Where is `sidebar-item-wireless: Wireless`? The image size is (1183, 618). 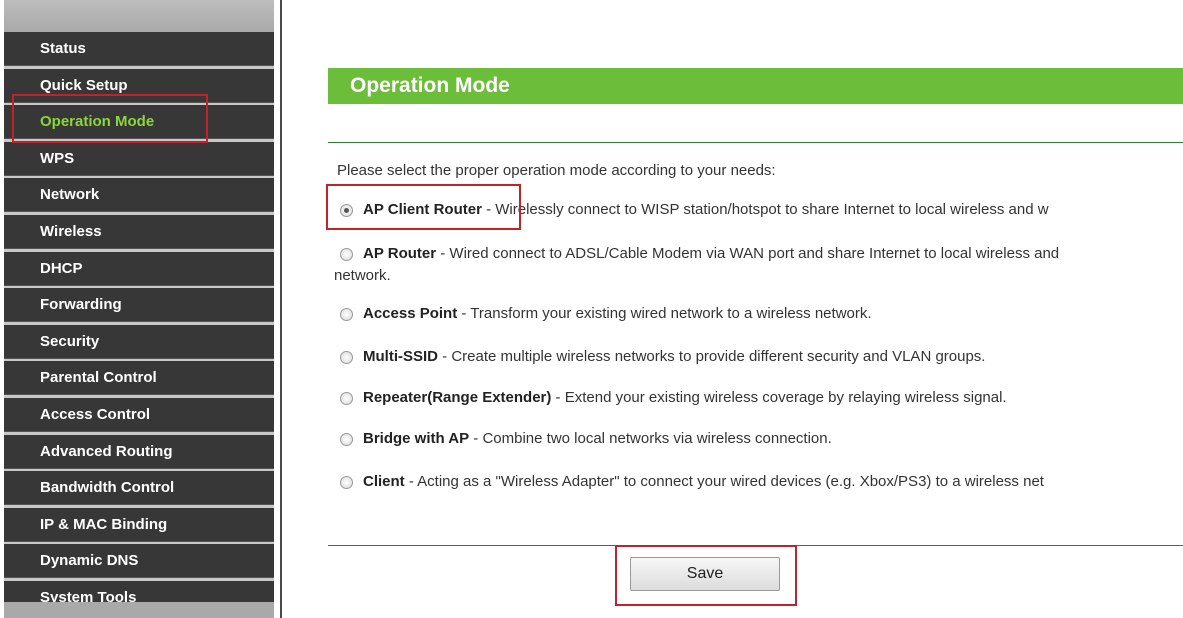
sidebar-item-wireless: Wireless is located at coordinates (139, 231).